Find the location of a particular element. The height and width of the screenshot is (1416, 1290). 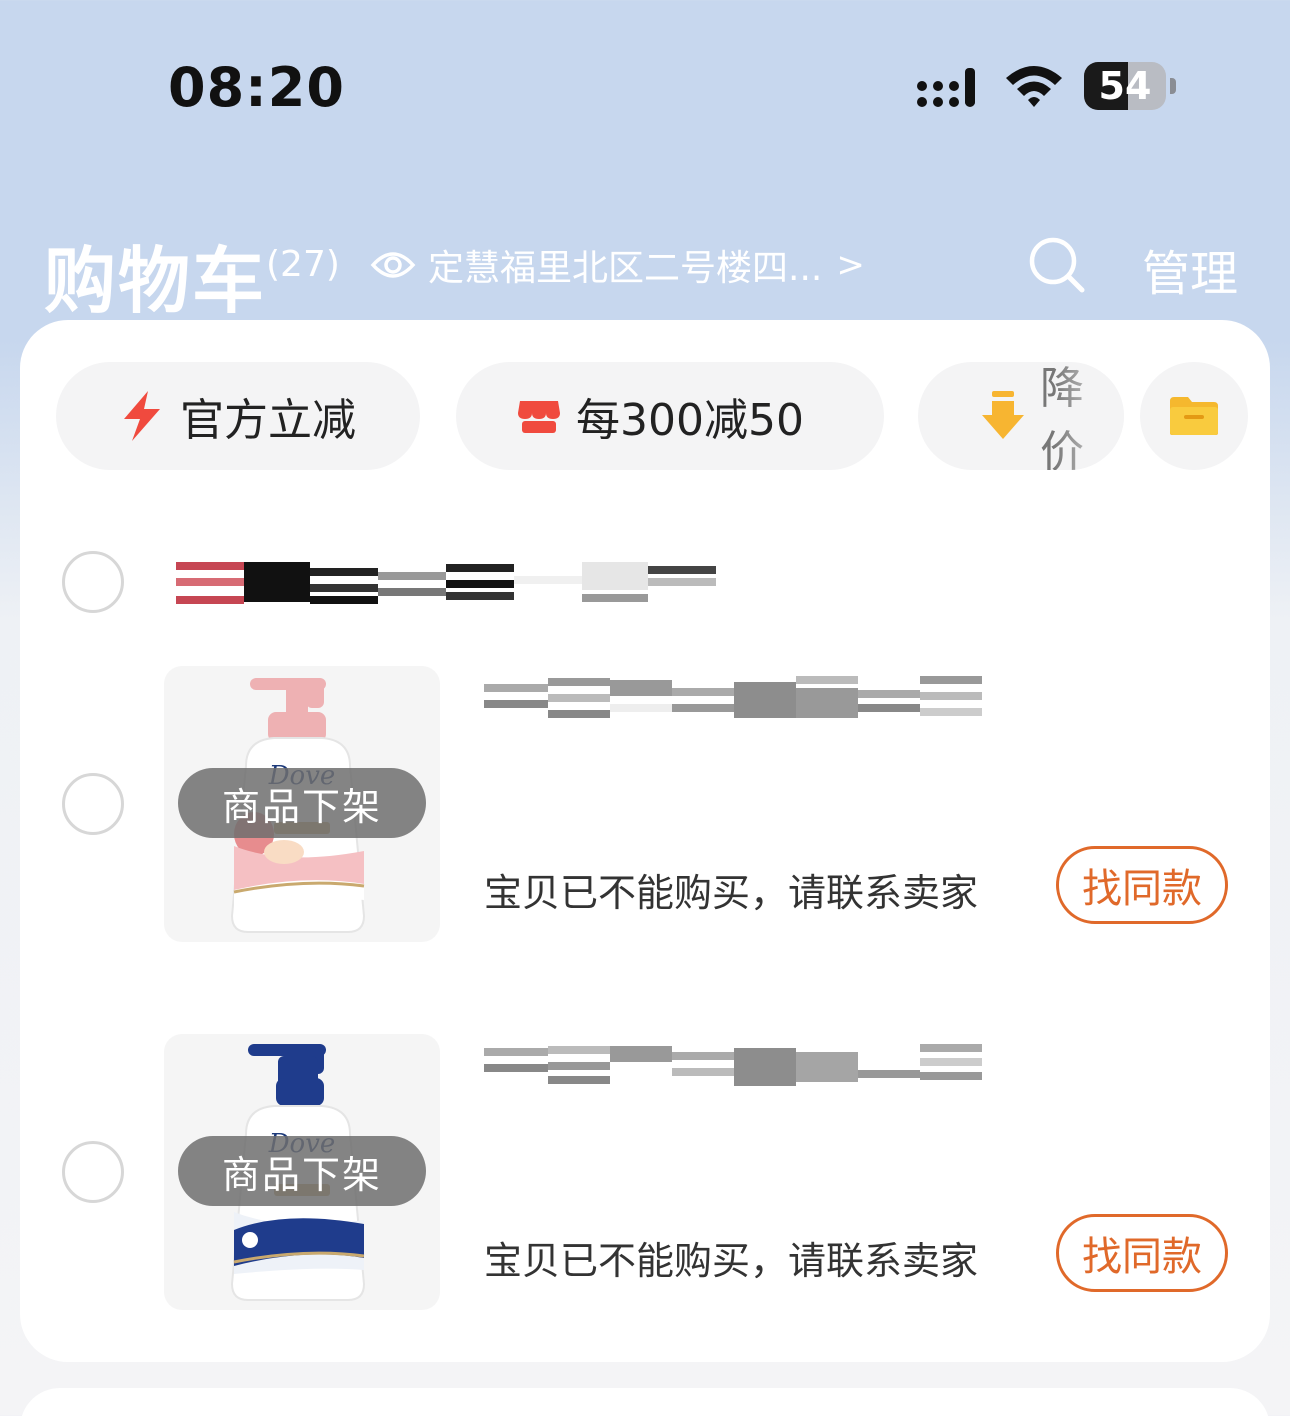

chevron-right-icon: > is located at coordinates (850, 265).